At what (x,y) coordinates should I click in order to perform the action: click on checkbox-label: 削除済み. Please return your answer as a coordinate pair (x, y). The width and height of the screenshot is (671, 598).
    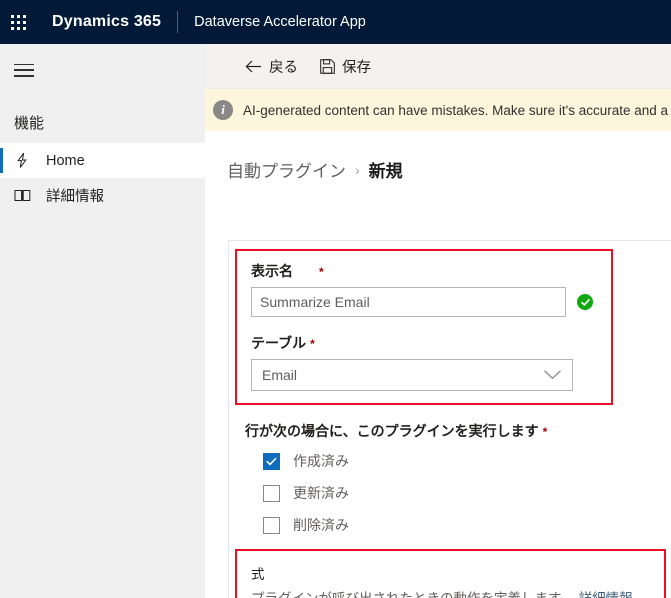
    Looking at the image, I should click on (321, 525).